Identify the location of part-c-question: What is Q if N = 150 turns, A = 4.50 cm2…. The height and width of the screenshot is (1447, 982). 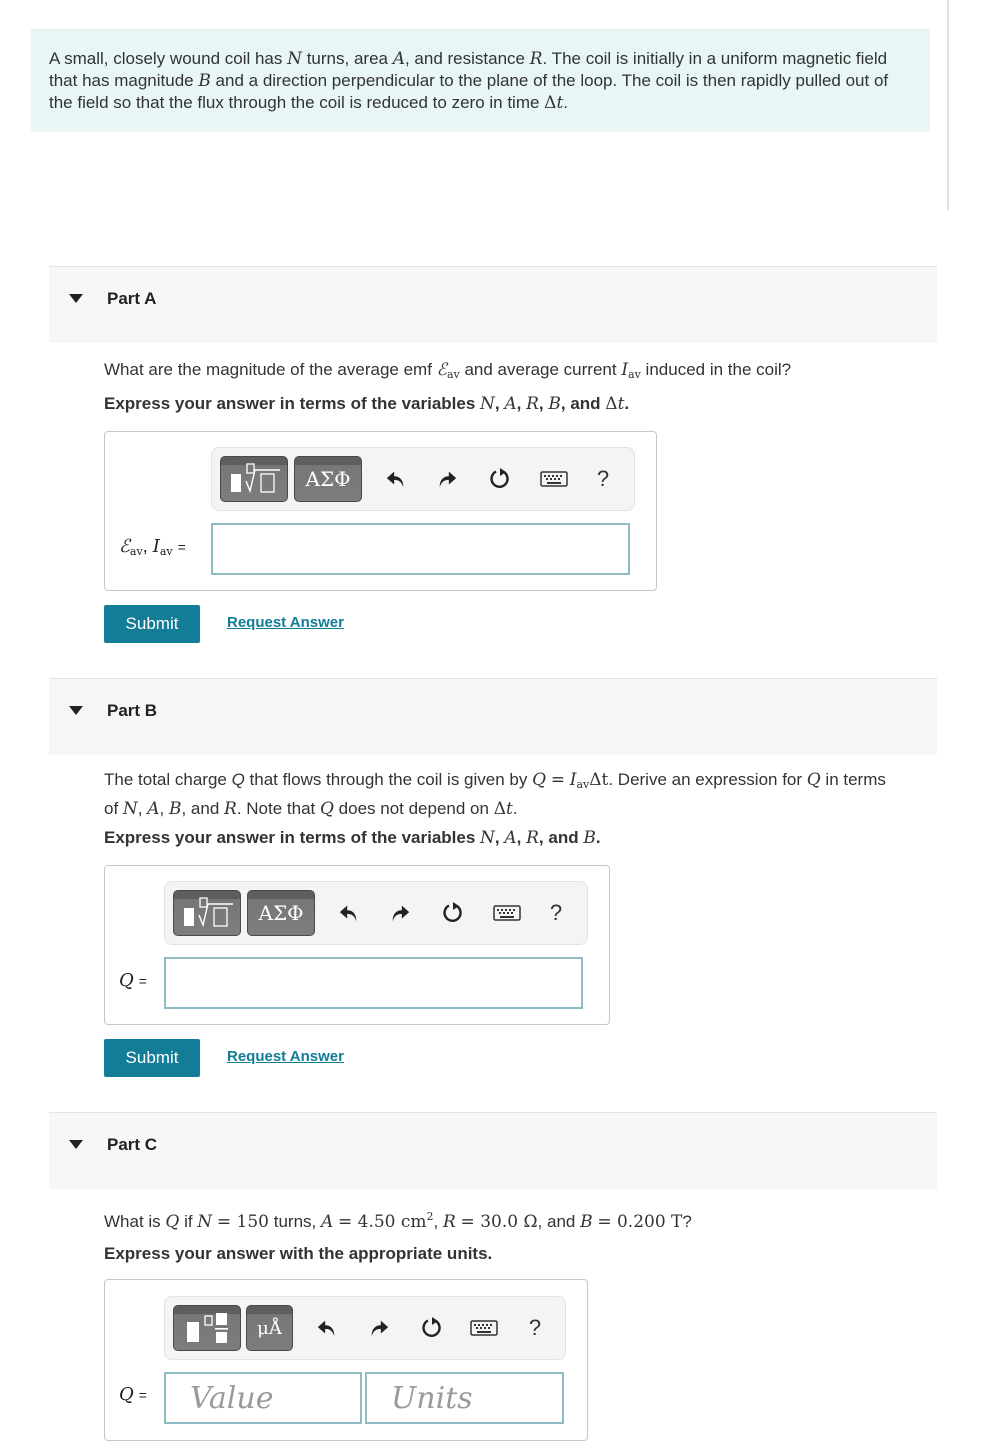
(398, 1221).